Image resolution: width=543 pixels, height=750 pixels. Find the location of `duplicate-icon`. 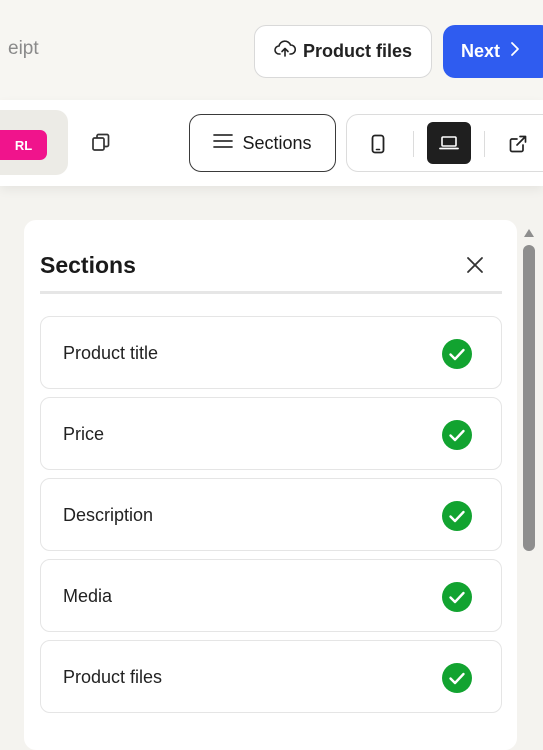

duplicate-icon is located at coordinates (101, 143).